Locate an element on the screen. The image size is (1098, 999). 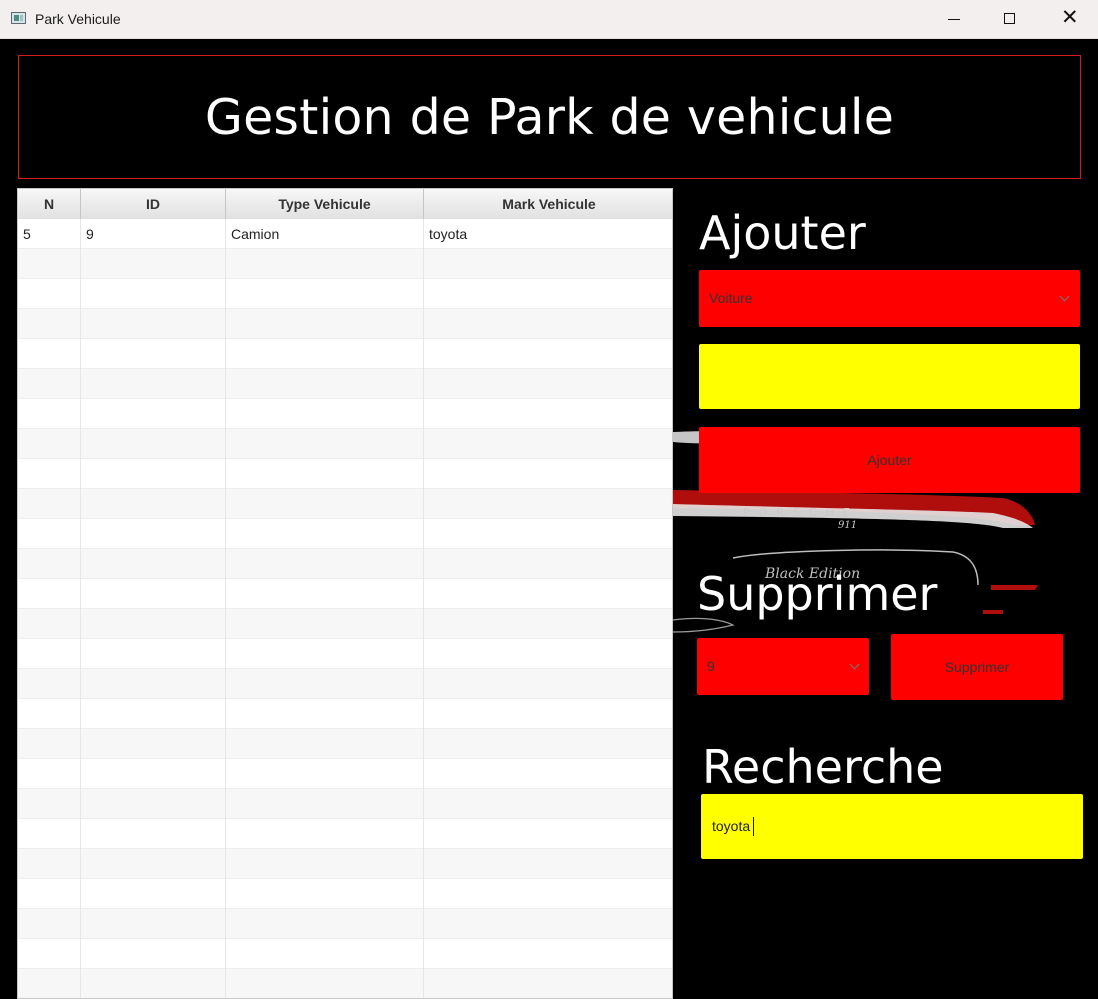
table-cell: toyota is located at coordinates (448, 234).